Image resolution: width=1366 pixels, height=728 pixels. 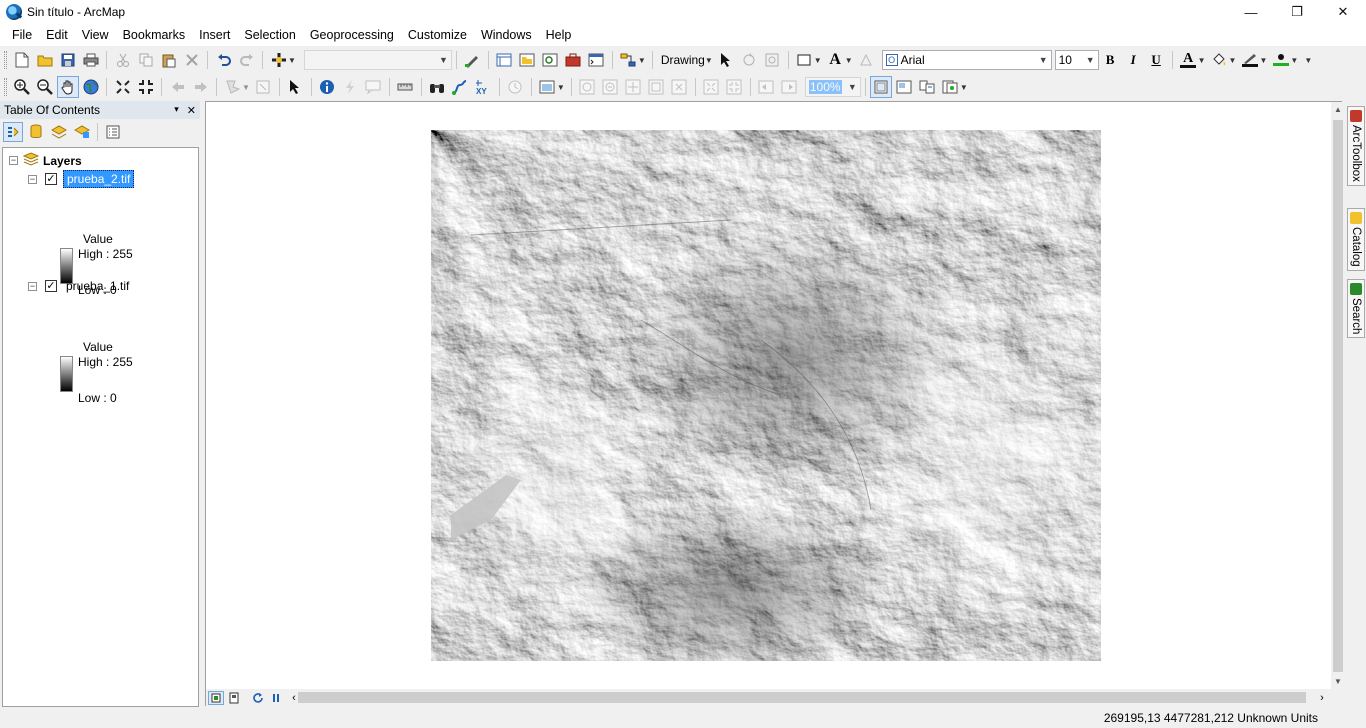 I want to click on edit-vertices-icon, so click(x=866, y=60).